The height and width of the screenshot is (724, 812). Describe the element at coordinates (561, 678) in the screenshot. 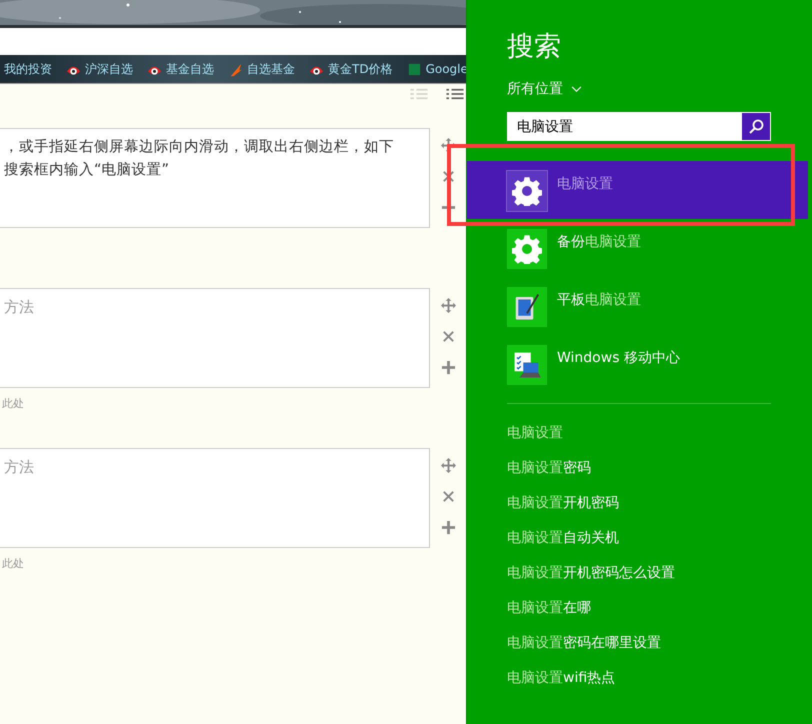

I see `suggestion-item: 电脑设置wifi热点` at that location.